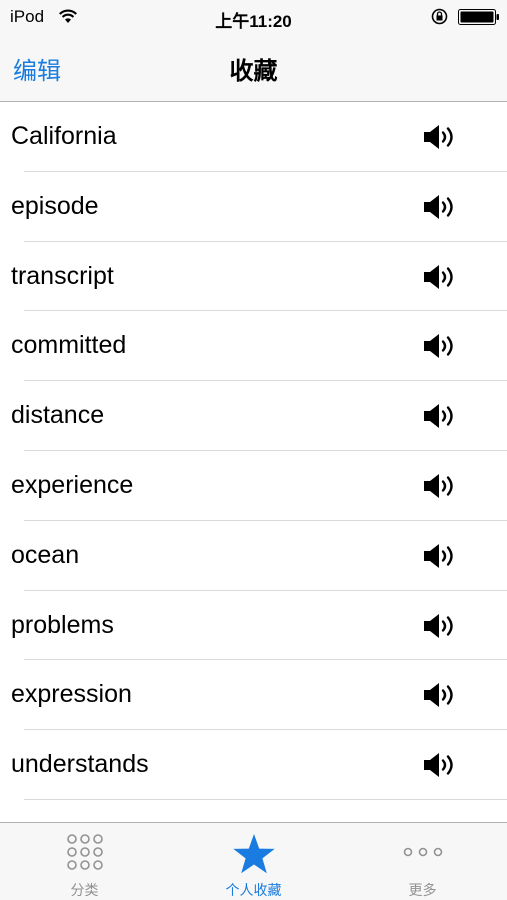  Describe the element at coordinates (253, 854) in the screenshot. I see `star-icon` at that location.